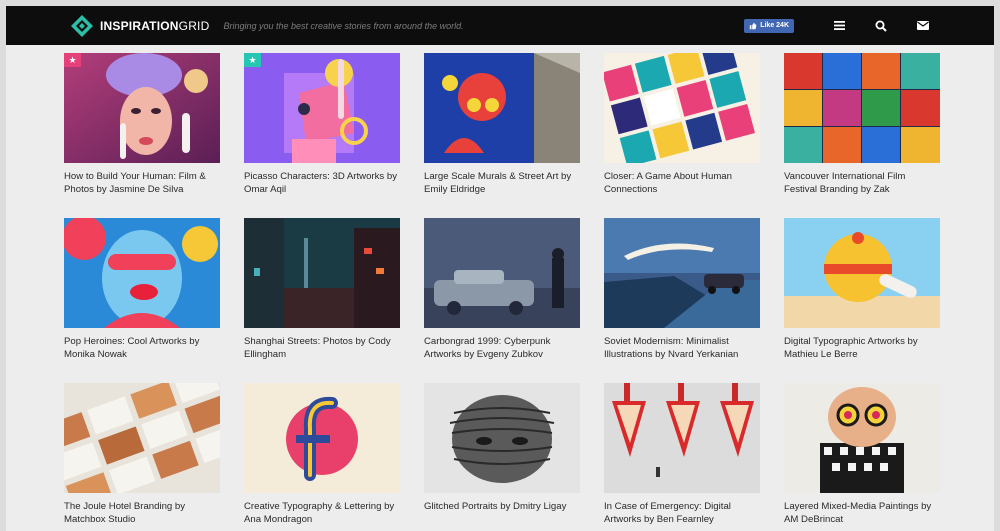  I want to click on article-title: Vancouver International Film, so click(845, 176).